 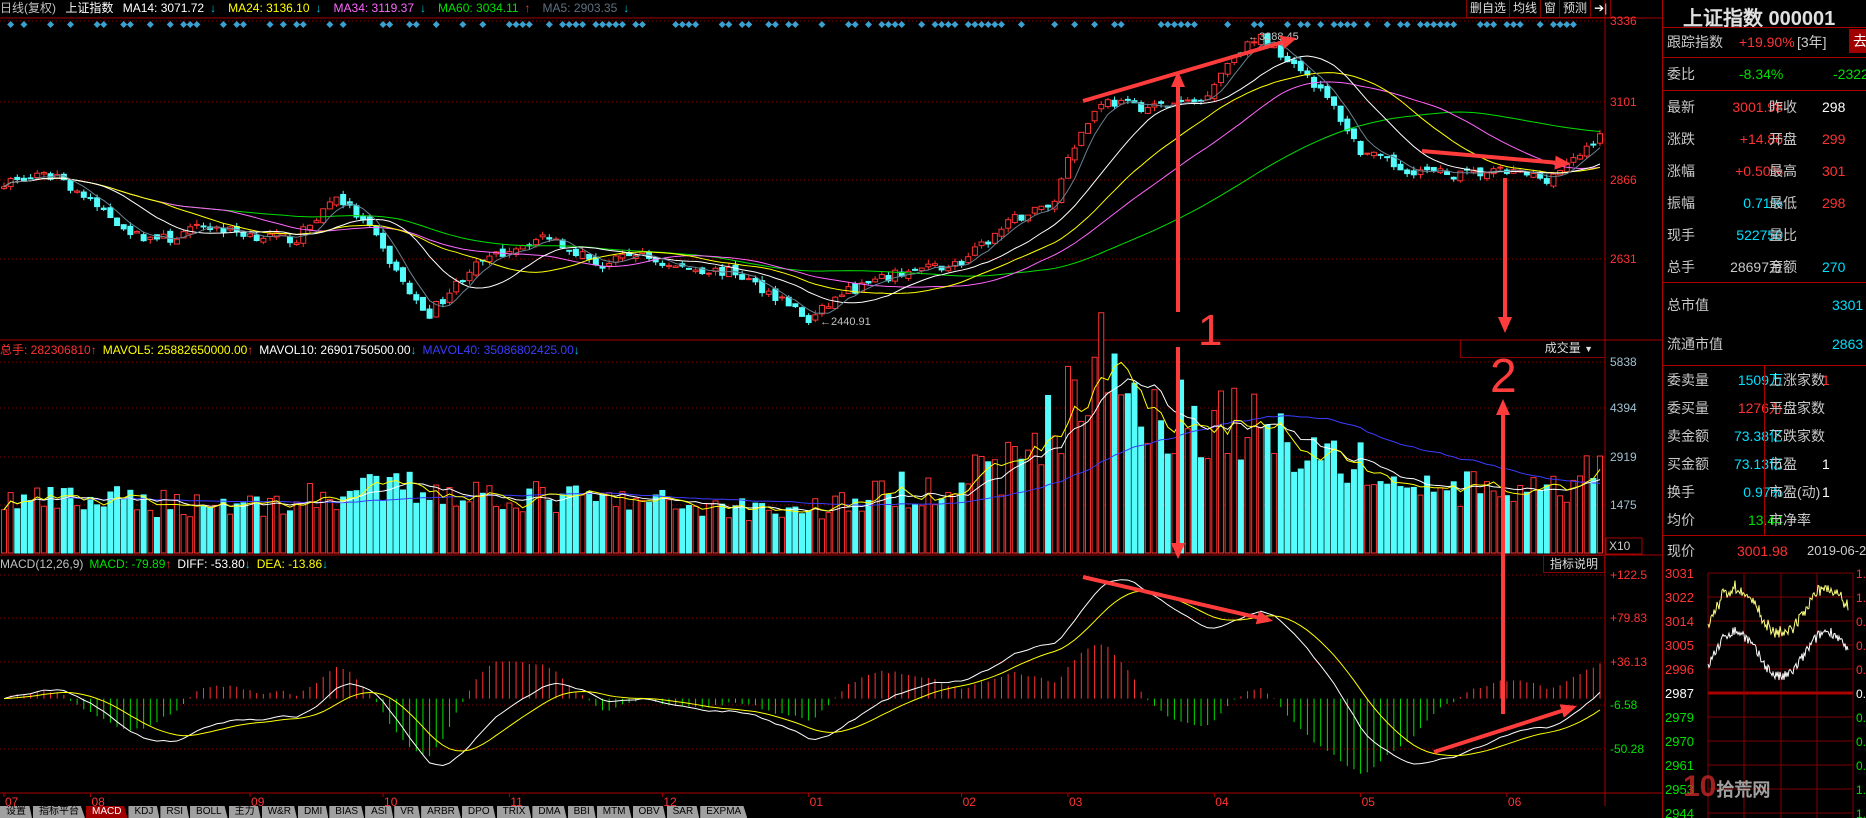 What do you see at coordinates (1766, 107) in the screenshot?
I see `quote-row: 最新 3001.98 昨收 298` at bounding box center [1766, 107].